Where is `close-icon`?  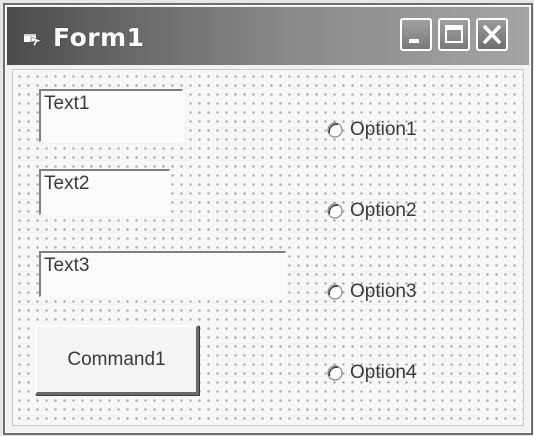
close-icon is located at coordinates (492, 34).